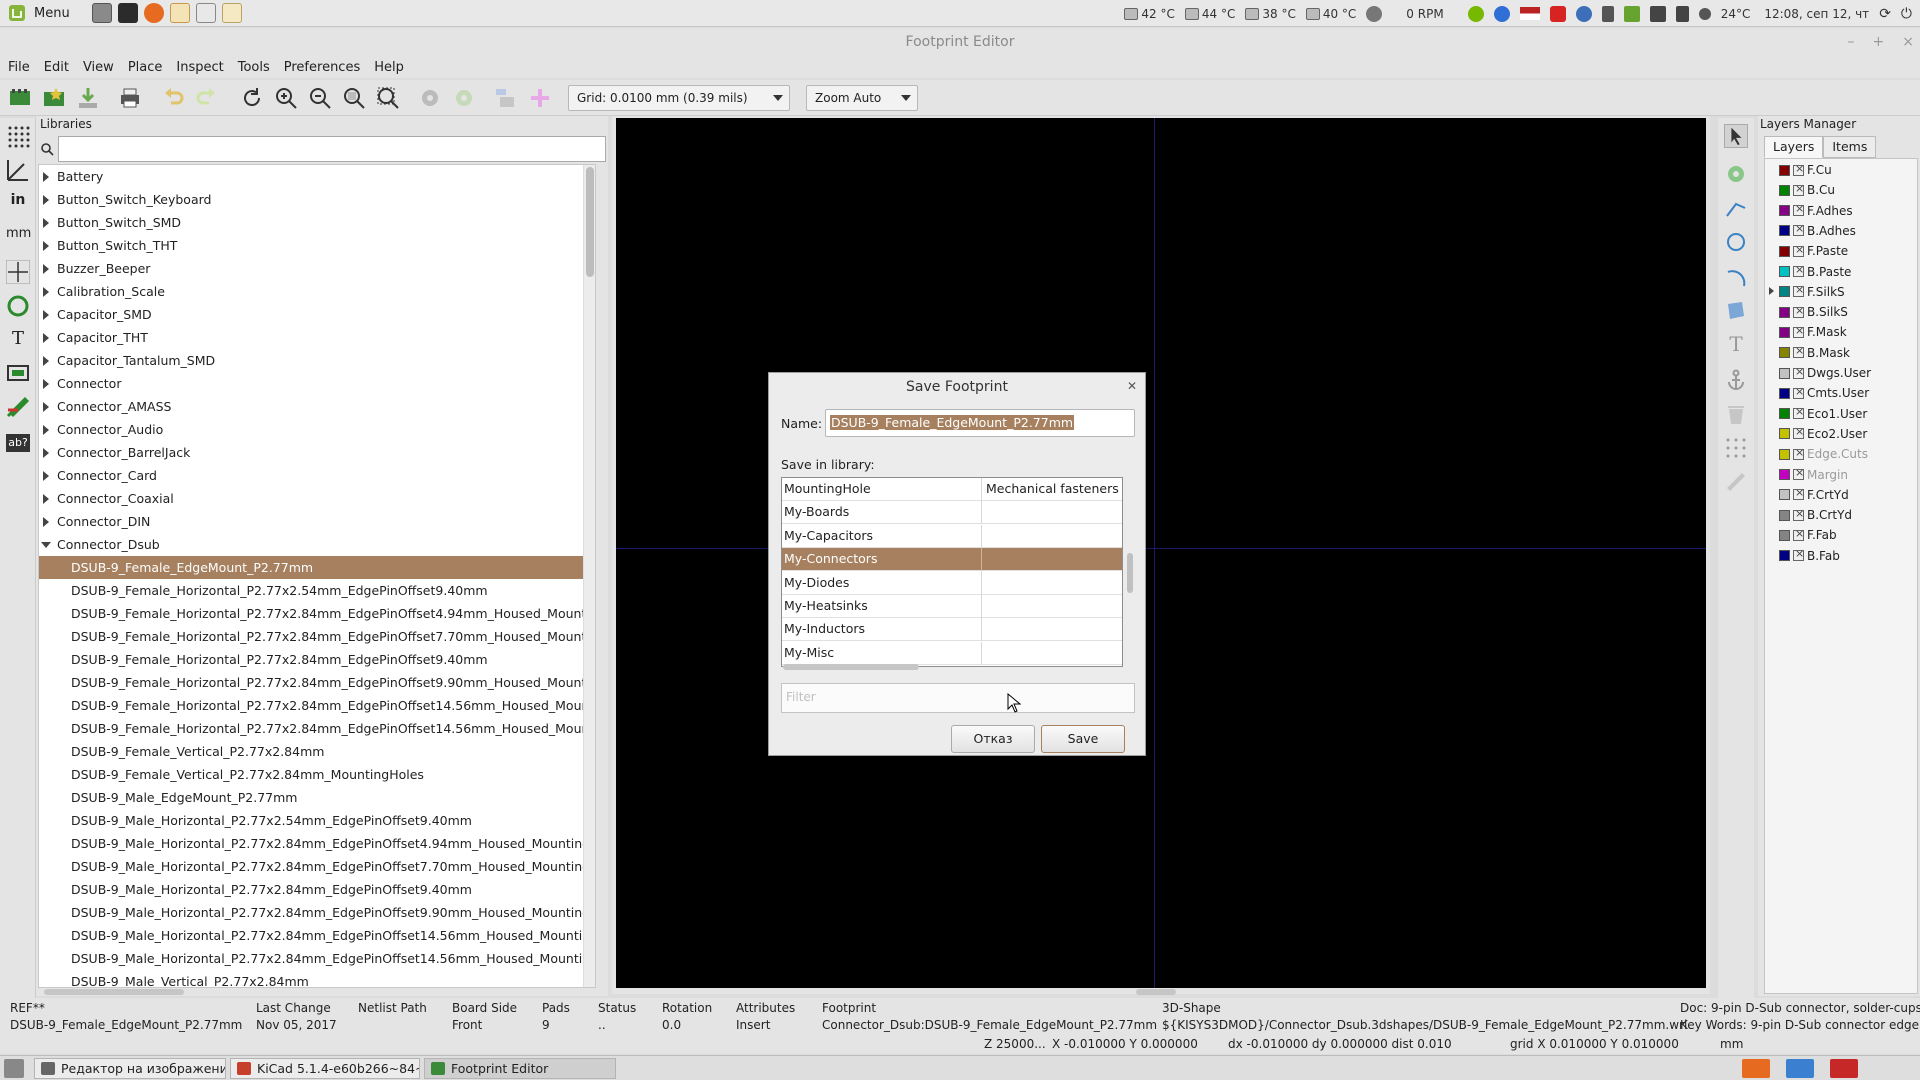  What do you see at coordinates (317, 498) in the screenshot?
I see `library-item: Connector_Coaxial` at bounding box center [317, 498].